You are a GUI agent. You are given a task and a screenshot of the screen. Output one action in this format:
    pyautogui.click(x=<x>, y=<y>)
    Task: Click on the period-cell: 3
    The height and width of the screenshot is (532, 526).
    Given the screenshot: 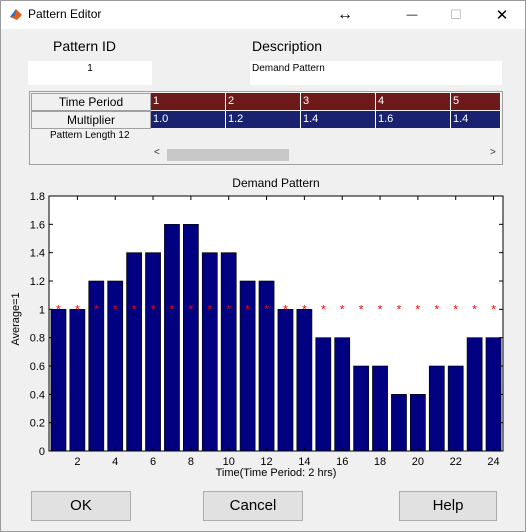 What is the action you would take?
    pyautogui.click(x=338, y=101)
    